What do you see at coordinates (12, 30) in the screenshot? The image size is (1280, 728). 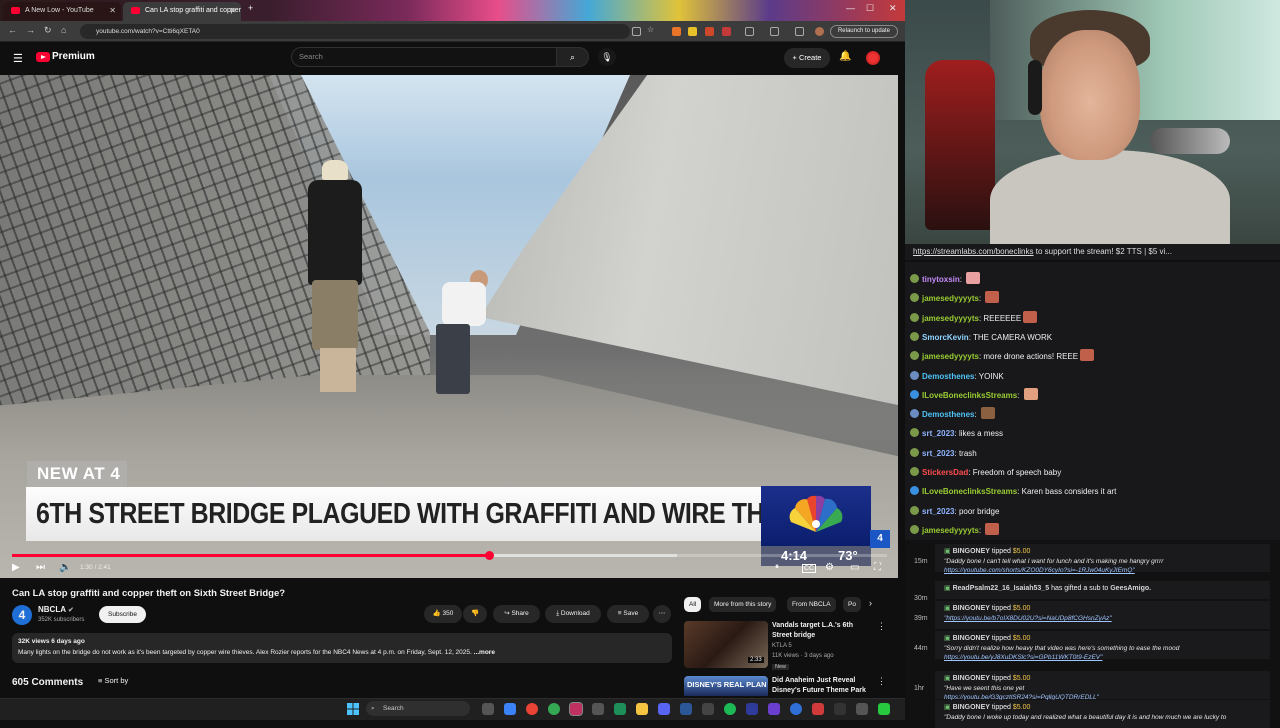 I see `back-icon: ←` at bounding box center [12, 30].